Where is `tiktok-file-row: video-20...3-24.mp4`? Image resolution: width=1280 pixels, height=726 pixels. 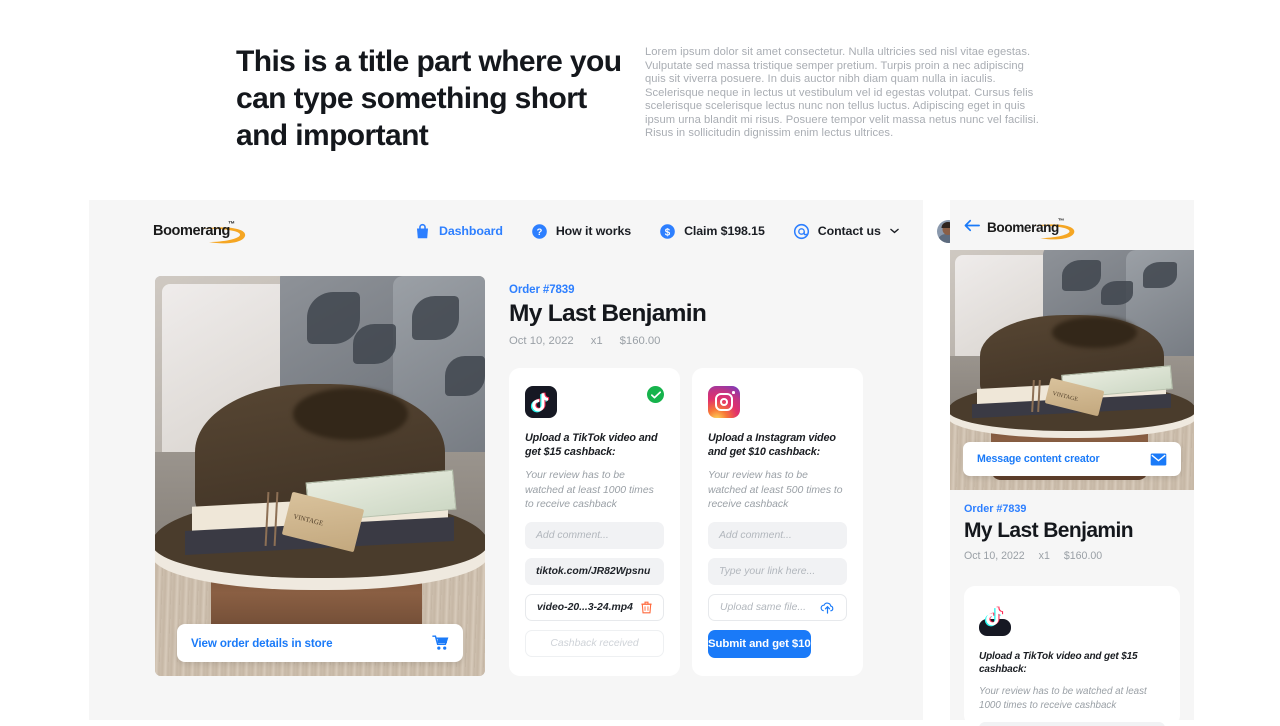
tiktok-file-row: video-20...3-24.mp4 is located at coordinates (594, 607).